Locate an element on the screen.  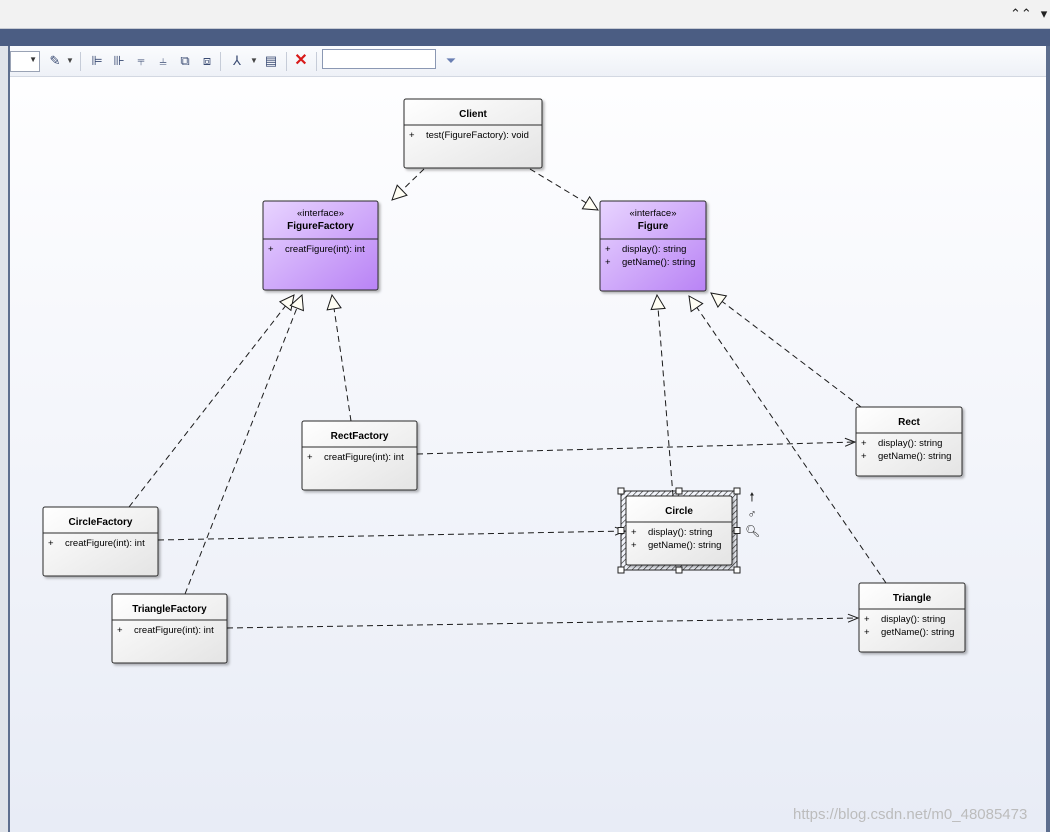
class-name: Circle is located at coordinates (679, 511).